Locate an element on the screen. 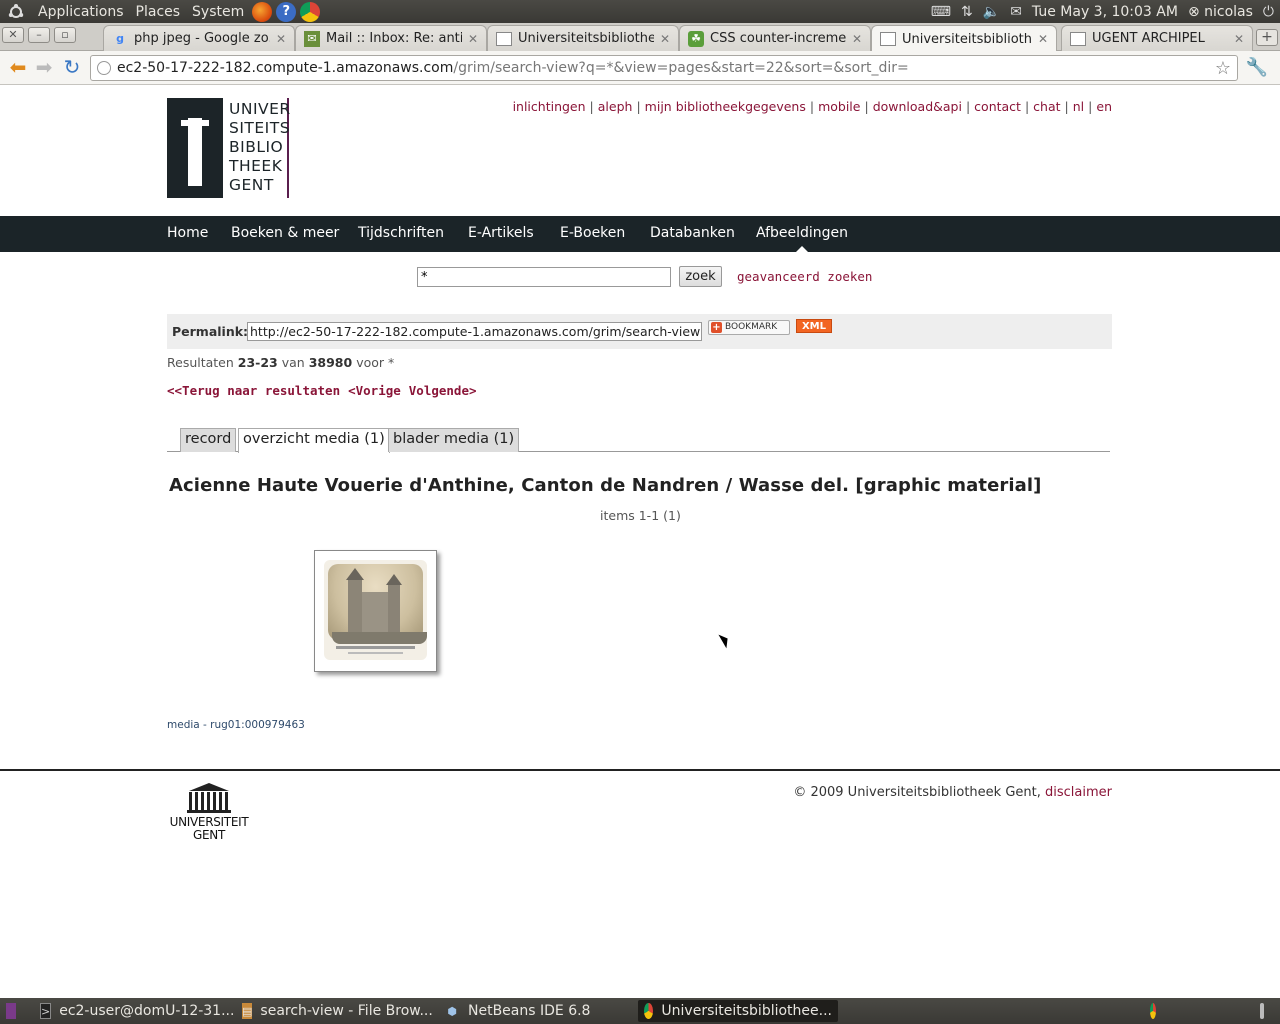 This screenshot has width=1280, height=1024. panel-clock: Tue May 3, 10:03 AM is located at coordinates (1105, 12).